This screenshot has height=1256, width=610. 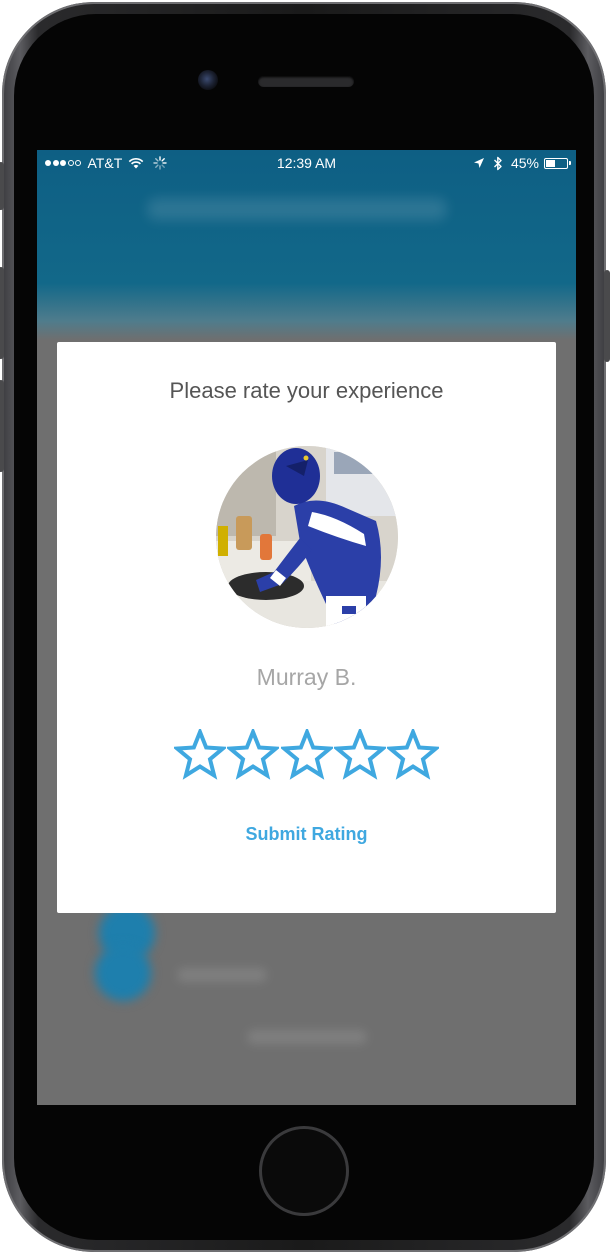 What do you see at coordinates (2, 313) in the screenshot?
I see `volume-up-button` at bounding box center [2, 313].